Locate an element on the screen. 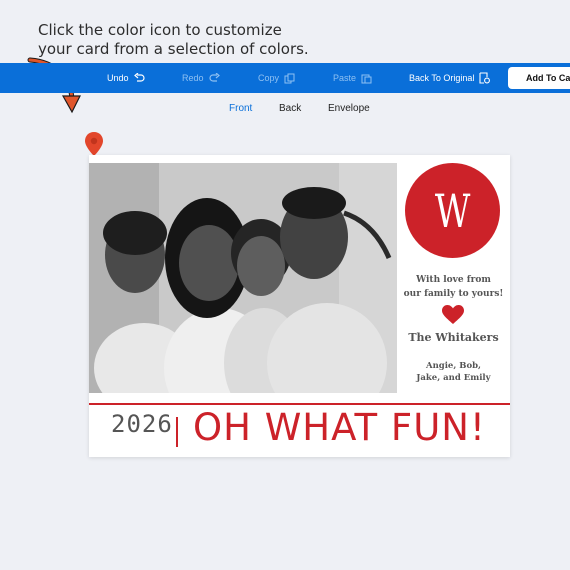 The width and height of the screenshot is (570, 570). card-year: 2026 is located at coordinates (142, 424).